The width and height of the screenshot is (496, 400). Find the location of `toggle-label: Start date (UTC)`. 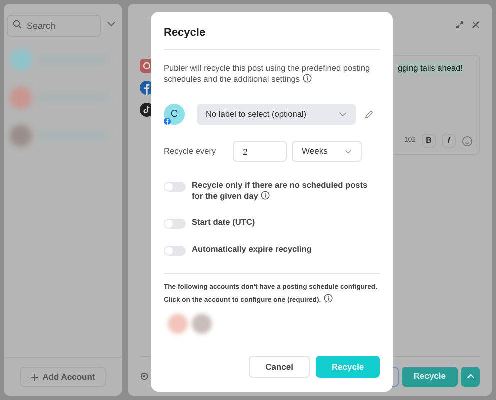

toggle-label: Start date (UTC) is located at coordinates (224, 222).